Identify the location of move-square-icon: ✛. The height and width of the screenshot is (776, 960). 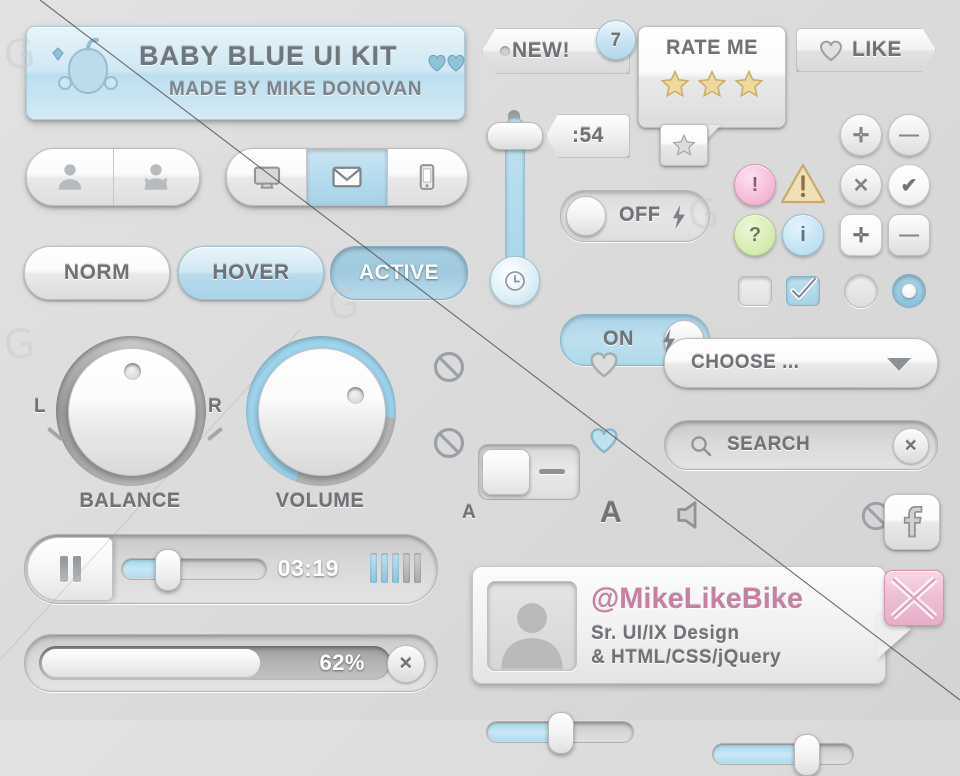
(861, 235).